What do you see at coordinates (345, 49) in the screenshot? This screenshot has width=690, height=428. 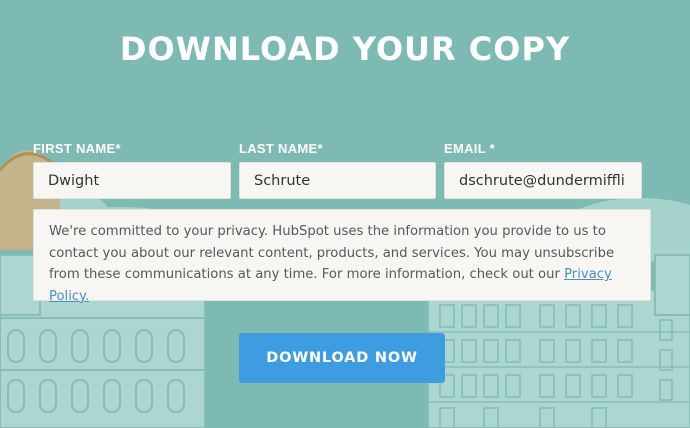 I see `page-title: DOWNLOAD YOUR COPY` at bounding box center [345, 49].